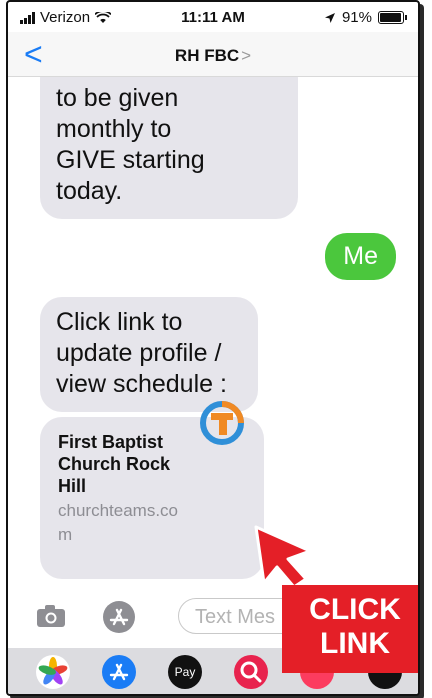  What do you see at coordinates (118, 510) in the screenshot?
I see `link-domain-line: churchteams.co` at bounding box center [118, 510].